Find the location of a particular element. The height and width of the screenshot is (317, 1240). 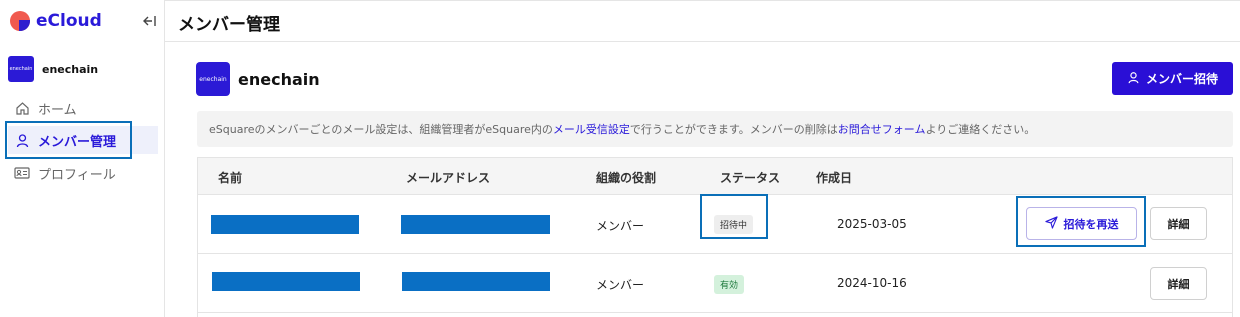

org-header: enechain enechain is located at coordinates (258, 79).